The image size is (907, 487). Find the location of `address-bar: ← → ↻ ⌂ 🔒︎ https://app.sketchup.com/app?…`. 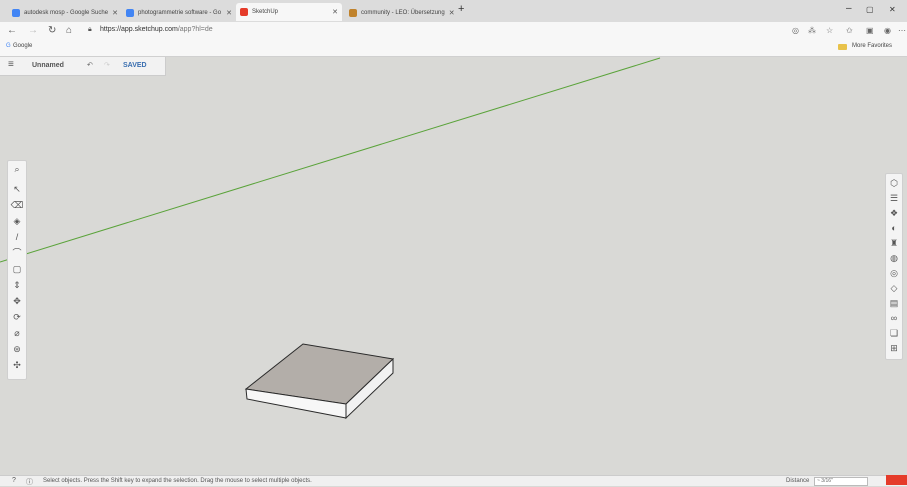

address-bar: ← → ↻ ⌂ 🔒︎ https://app.sketchup.com/app?… is located at coordinates (453, 31).